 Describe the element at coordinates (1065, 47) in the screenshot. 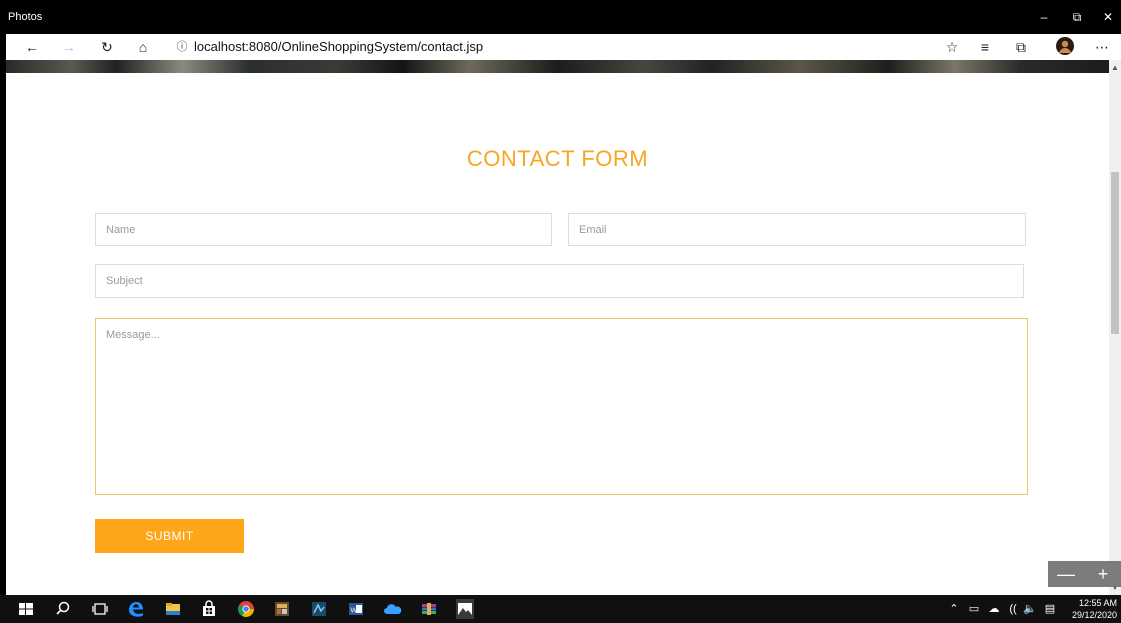

I see `profile-avatar-icon` at that location.